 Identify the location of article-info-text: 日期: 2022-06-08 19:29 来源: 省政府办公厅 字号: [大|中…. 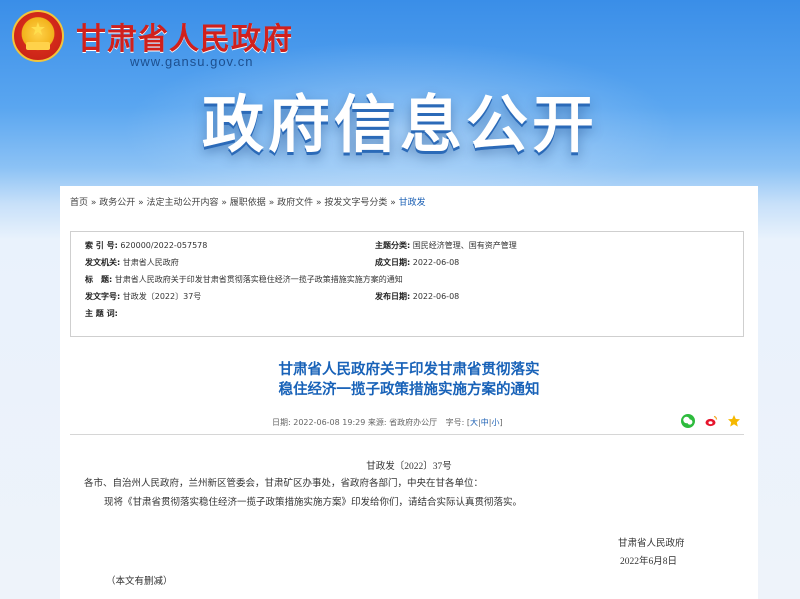
(387, 422).